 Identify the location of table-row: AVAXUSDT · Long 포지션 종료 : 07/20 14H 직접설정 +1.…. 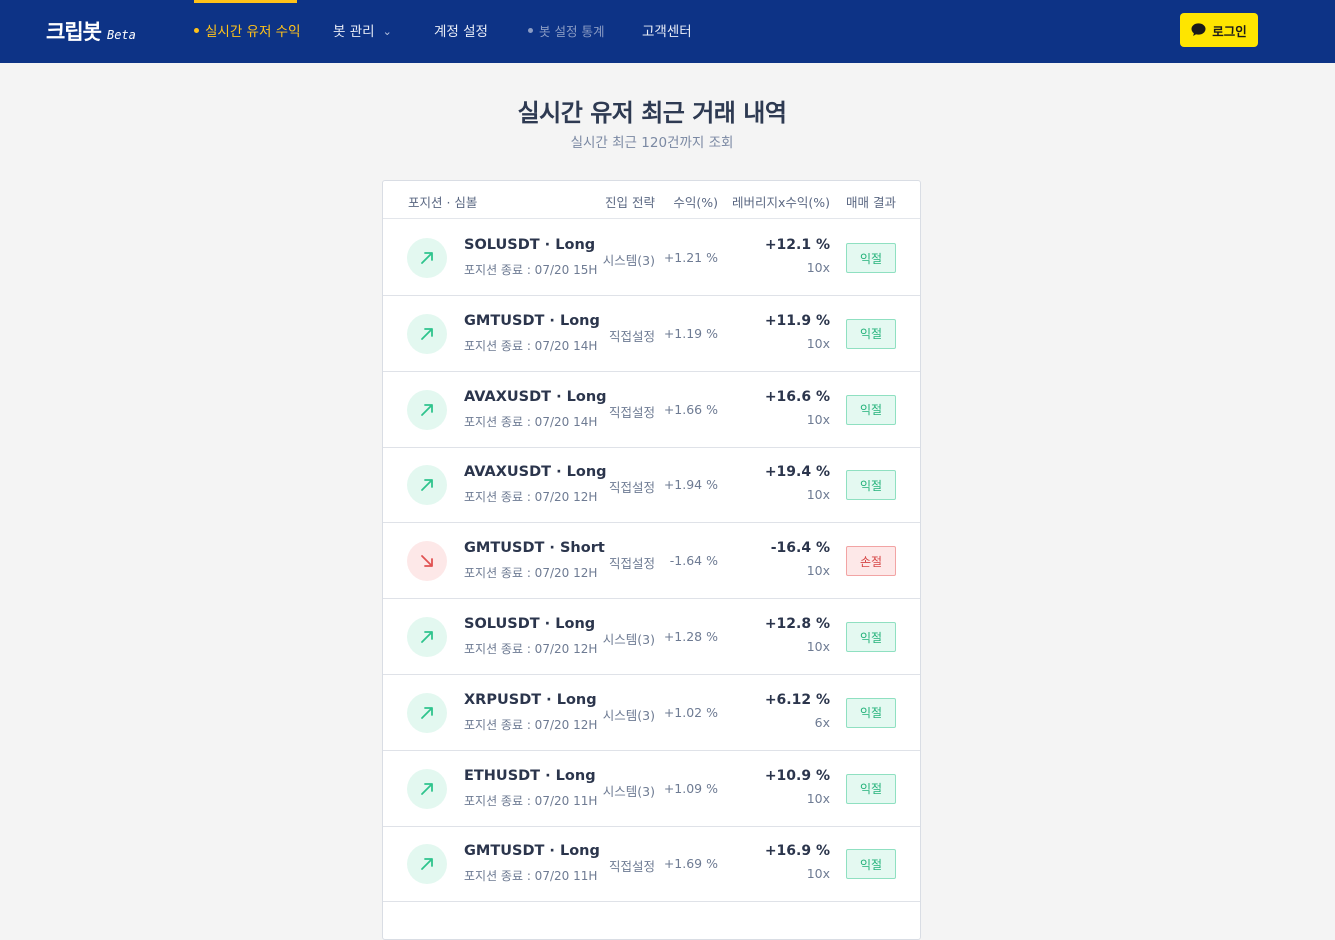
(651, 410).